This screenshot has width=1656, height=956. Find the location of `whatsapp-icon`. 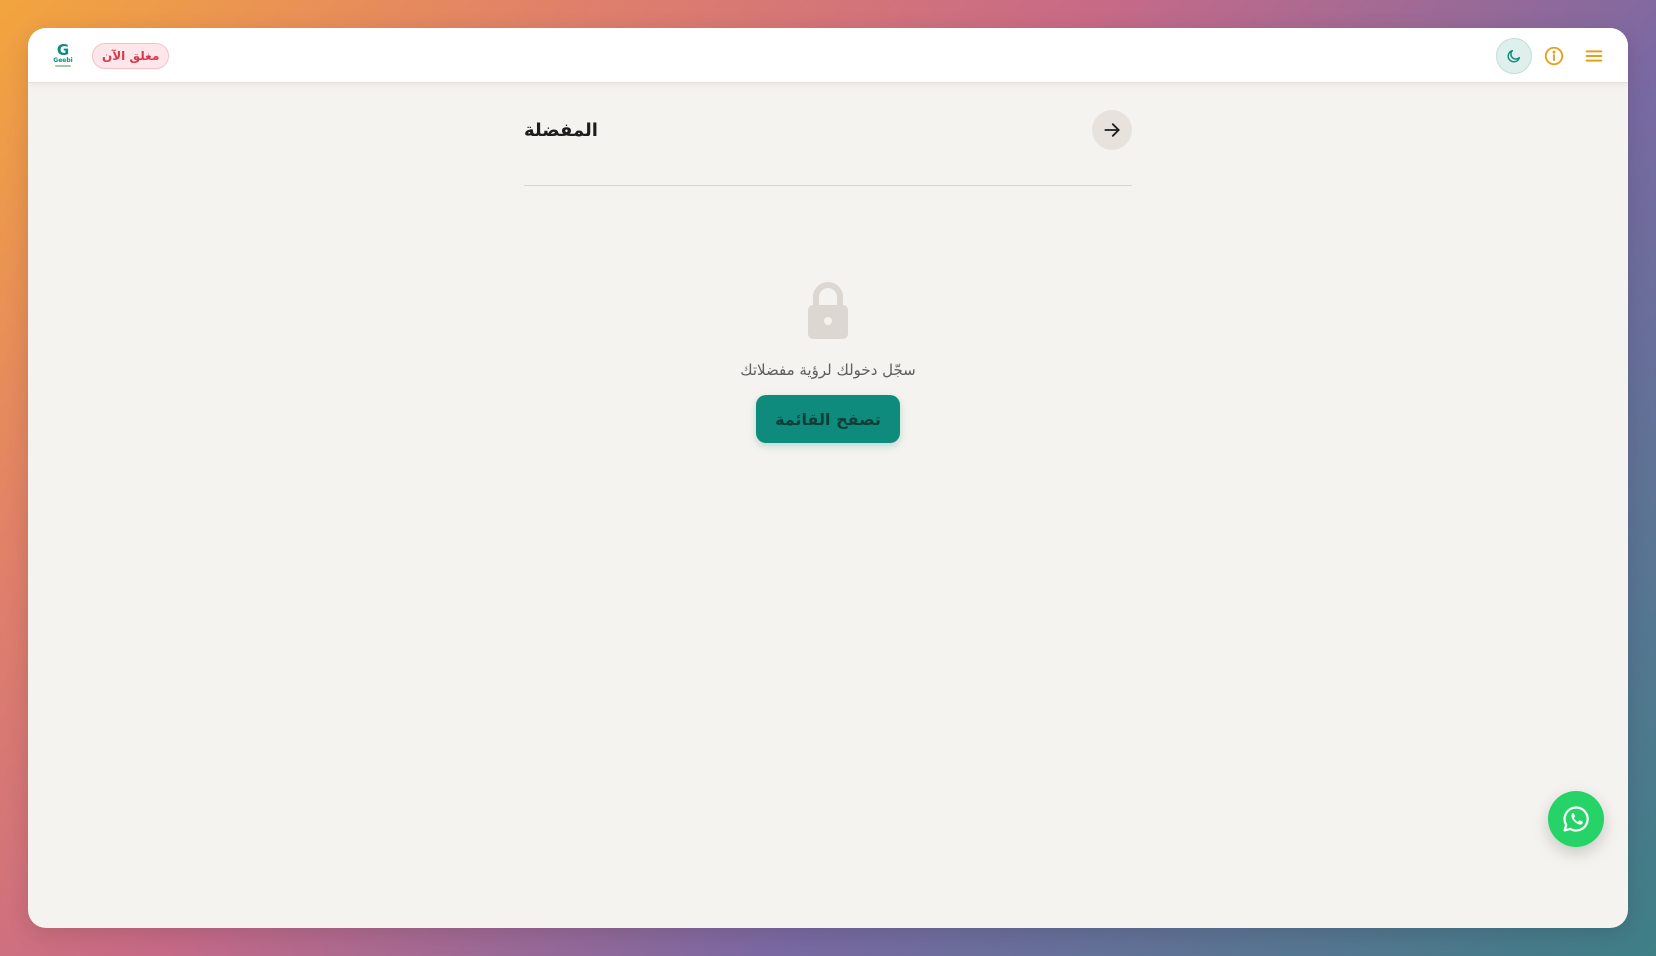

whatsapp-icon is located at coordinates (1576, 819).